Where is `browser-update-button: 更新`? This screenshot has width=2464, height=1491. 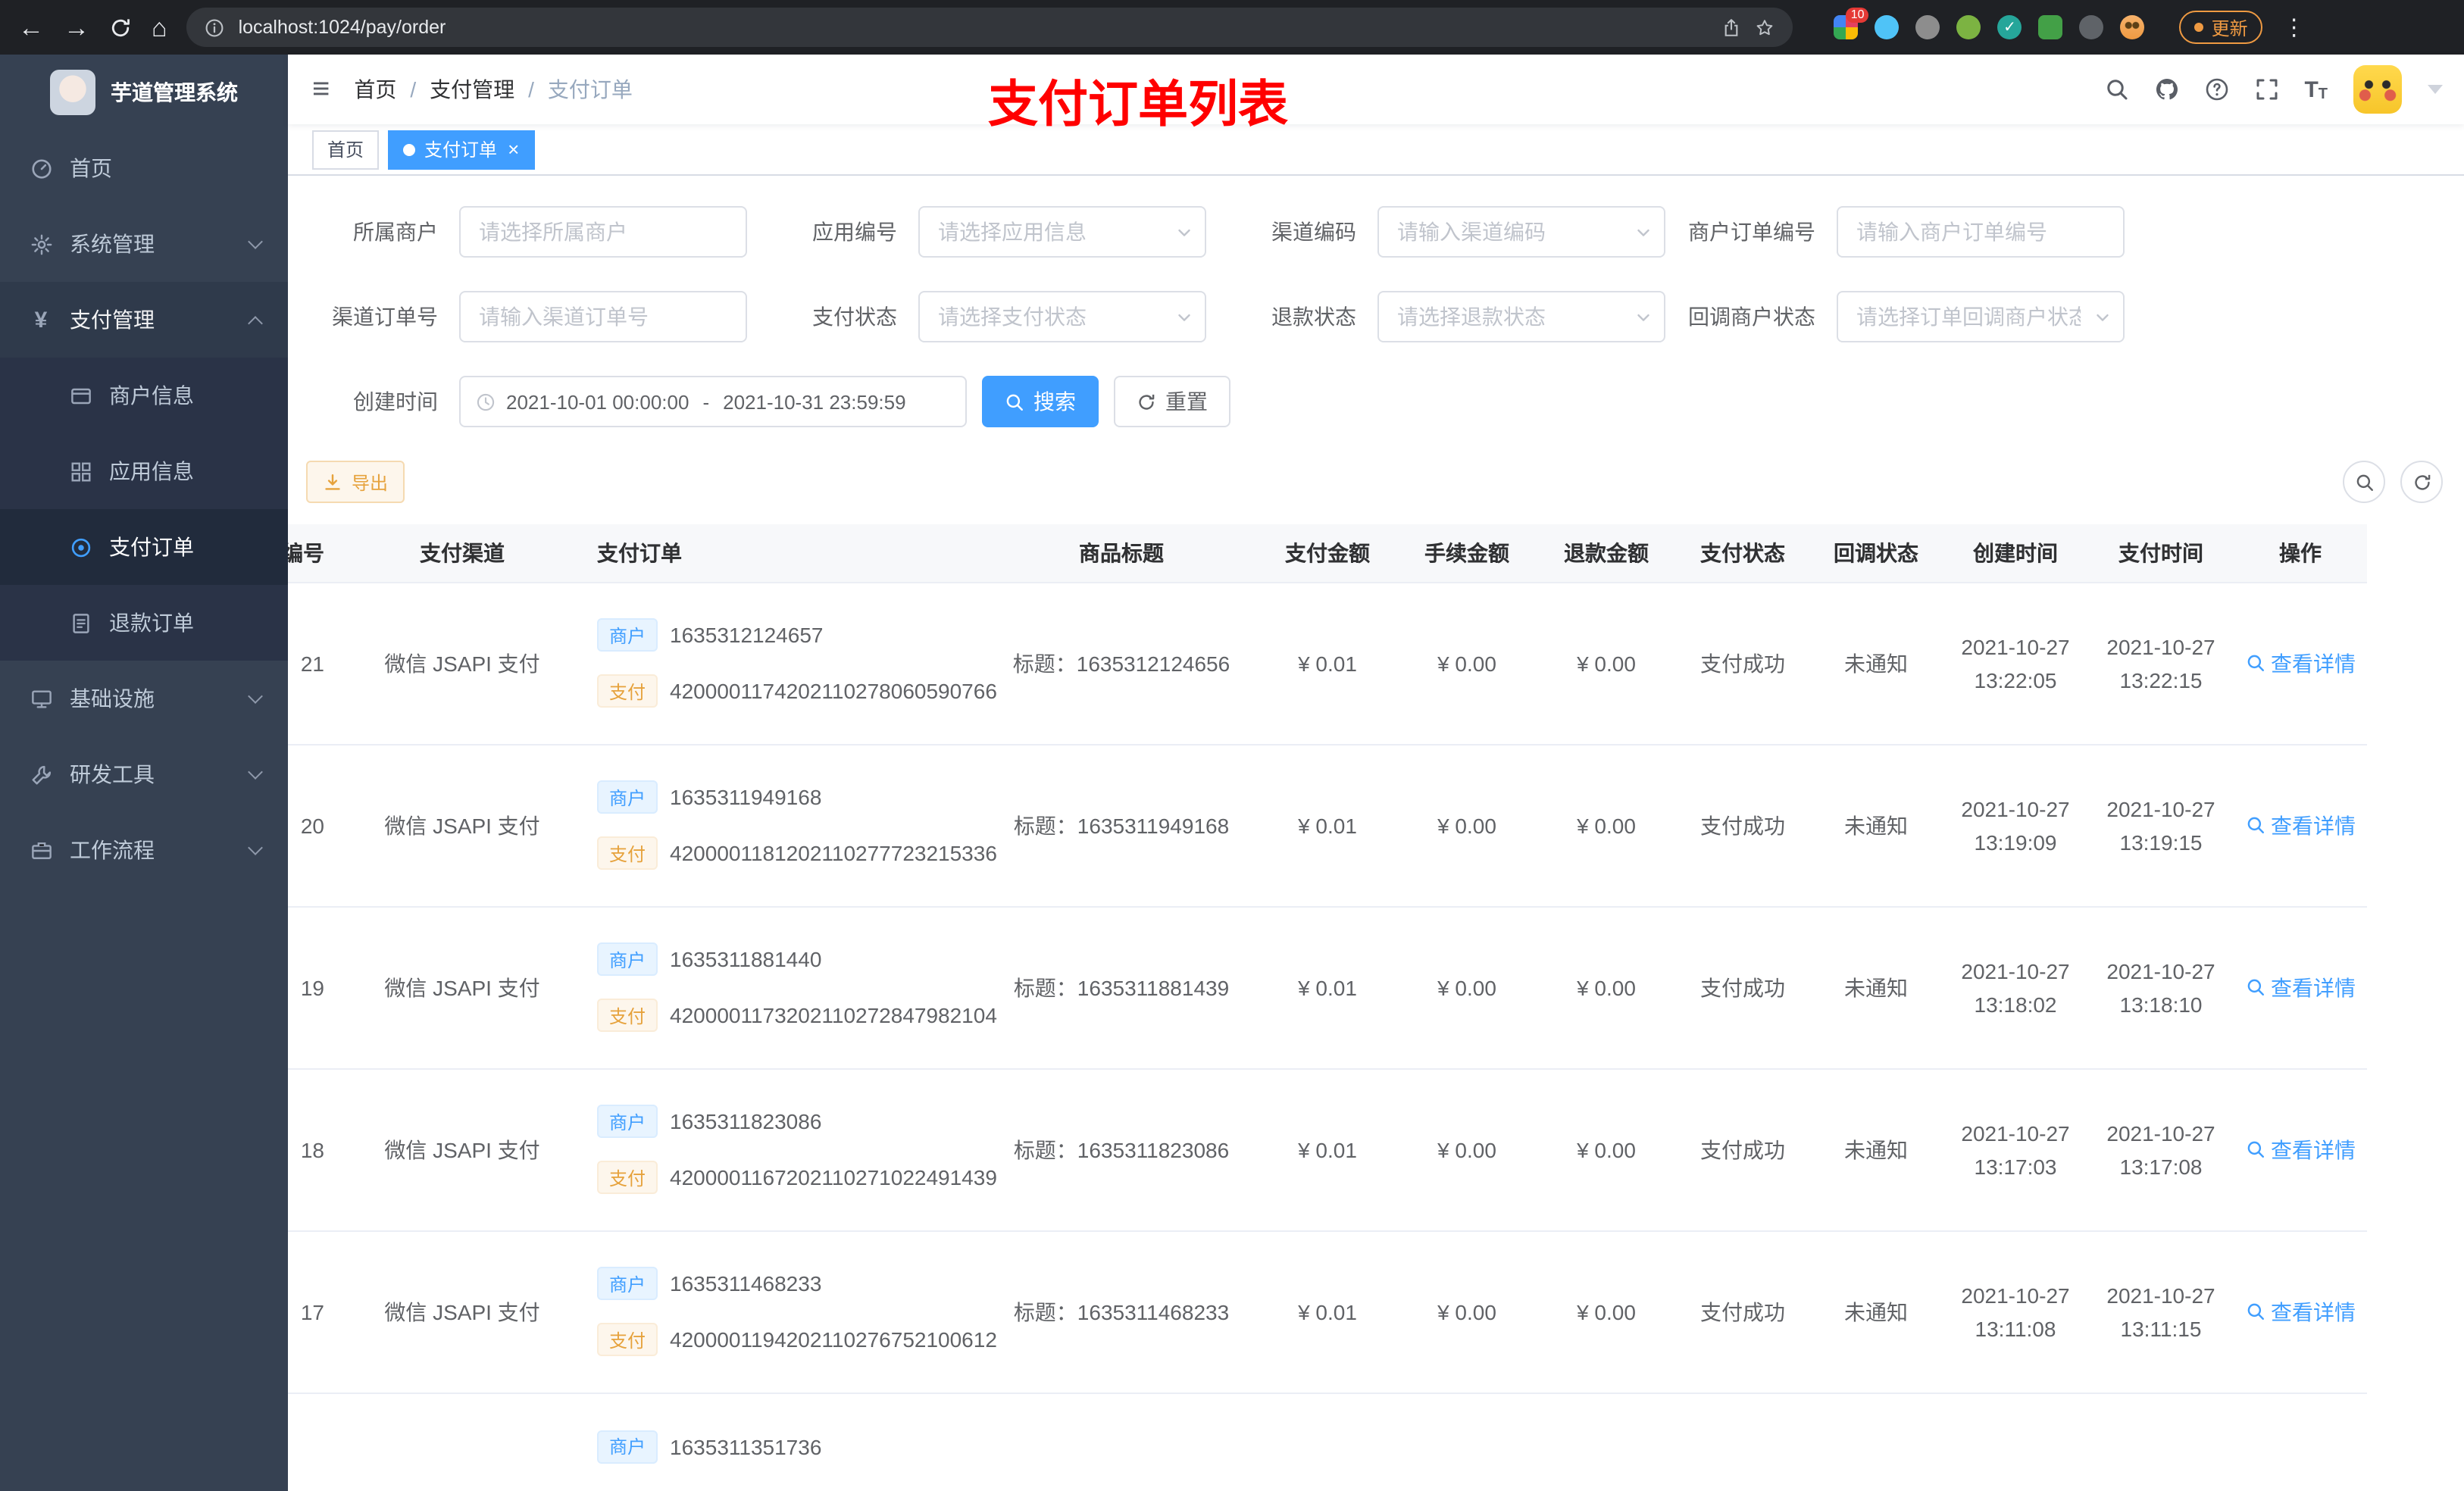
browser-update-button: 更新 is located at coordinates (2221, 27).